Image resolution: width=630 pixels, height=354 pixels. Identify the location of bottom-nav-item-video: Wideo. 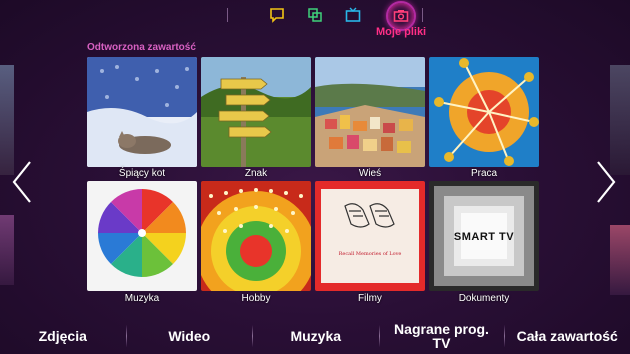
(190, 336).